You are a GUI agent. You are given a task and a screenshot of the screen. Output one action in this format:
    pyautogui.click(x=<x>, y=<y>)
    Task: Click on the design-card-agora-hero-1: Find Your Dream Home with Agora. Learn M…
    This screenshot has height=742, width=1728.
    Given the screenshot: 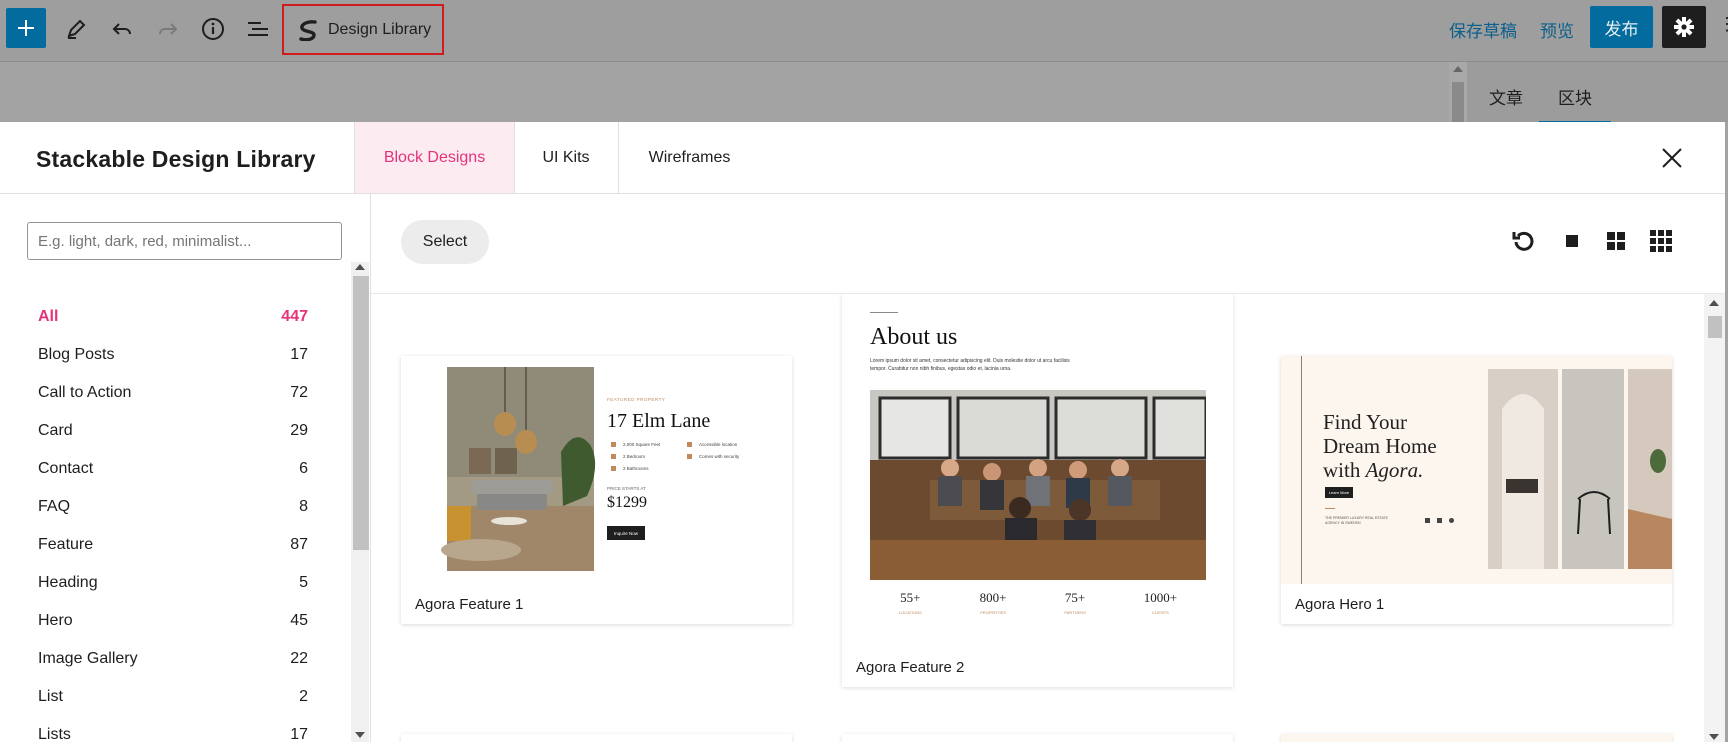 What is the action you would take?
    pyautogui.click(x=1476, y=490)
    